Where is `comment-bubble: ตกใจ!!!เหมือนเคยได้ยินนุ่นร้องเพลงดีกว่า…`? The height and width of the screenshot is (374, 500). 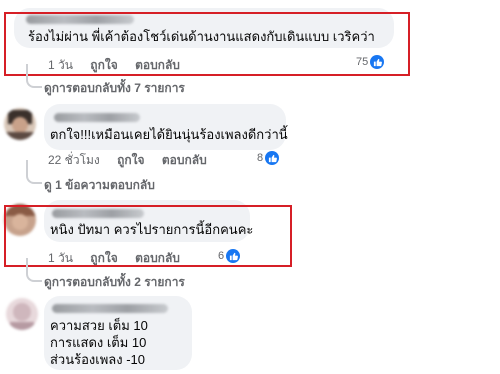
comment-bubble: ตกใจ!!!เหมือนเคยได้ยินนุ่นร้องเพลงดีกว่า… is located at coordinates (166, 127).